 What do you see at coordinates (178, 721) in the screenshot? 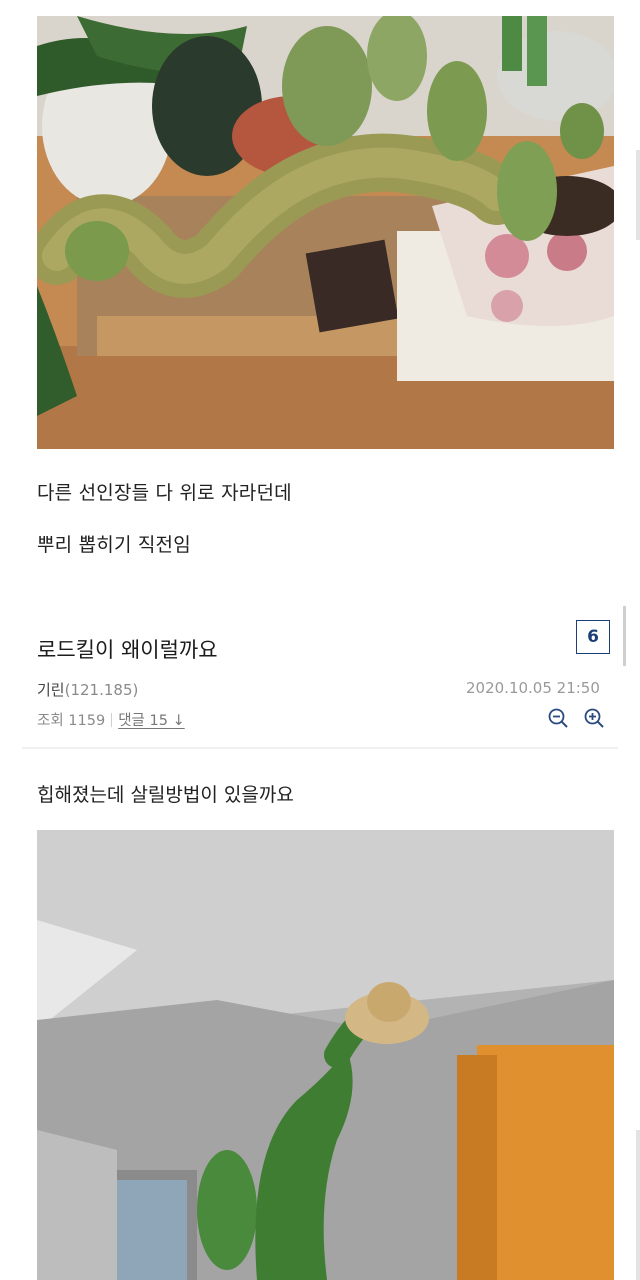
I see `comment-arrow-icon: ↓` at bounding box center [178, 721].